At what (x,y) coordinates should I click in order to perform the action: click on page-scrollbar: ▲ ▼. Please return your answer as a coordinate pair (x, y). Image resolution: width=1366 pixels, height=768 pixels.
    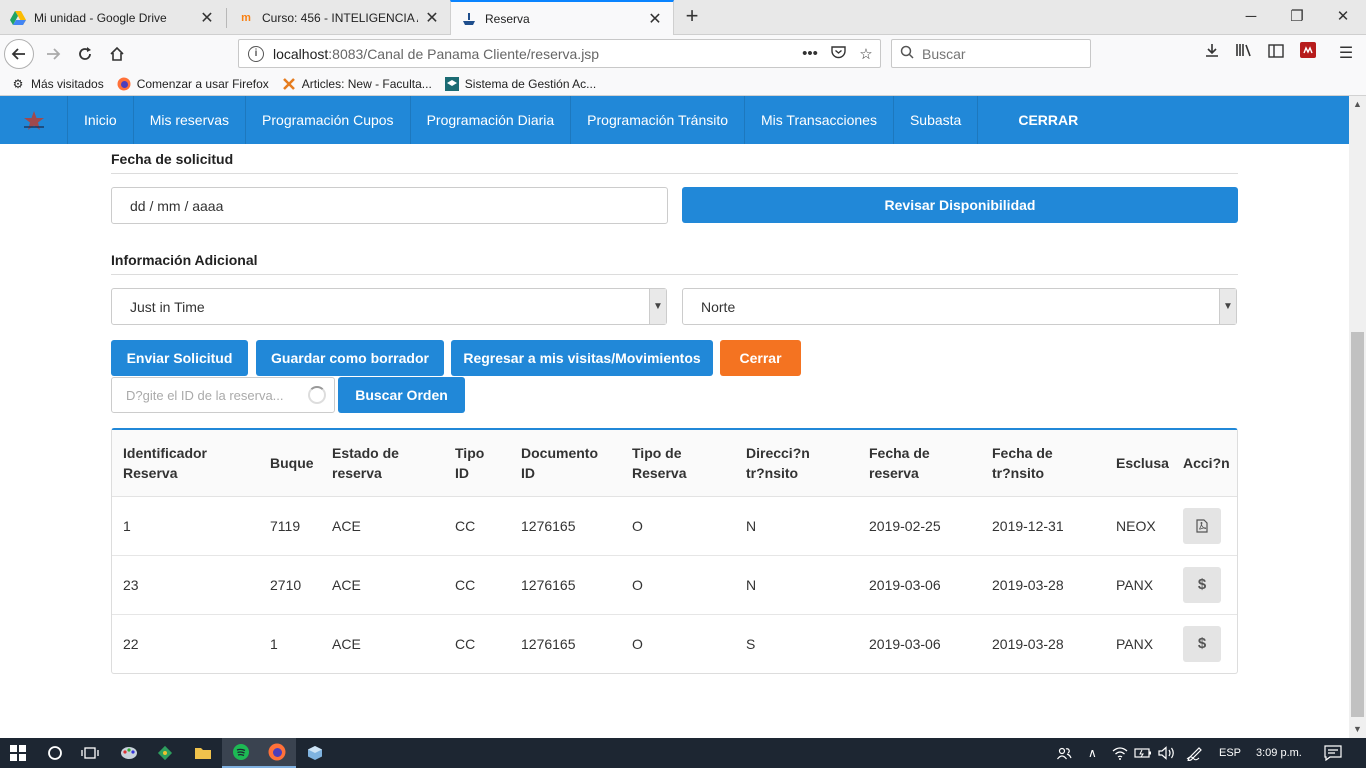
    Looking at the image, I should click on (1357, 417).